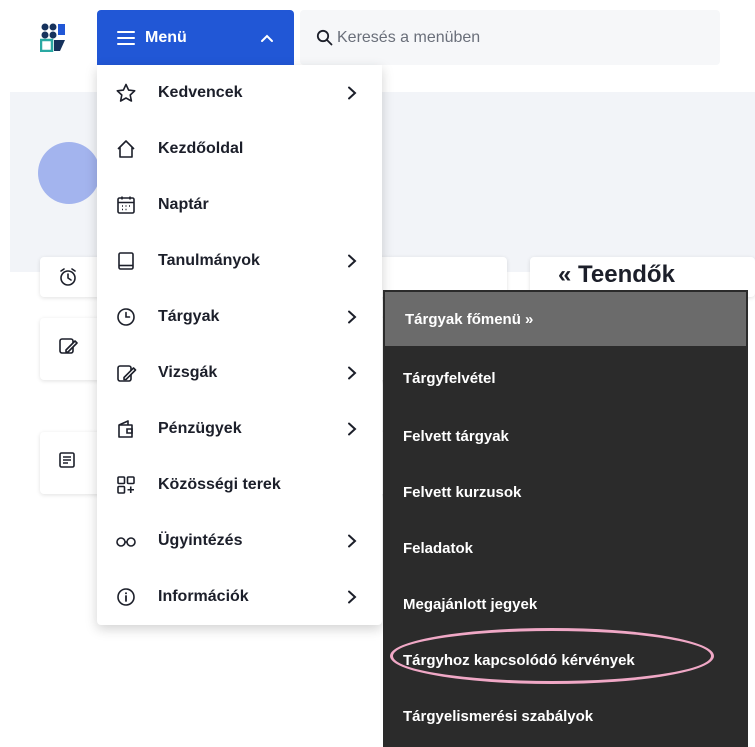 The height and width of the screenshot is (747, 755). What do you see at coordinates (200, 540) in the screenshot?
I see `menu-item-label: Ügyintézés` at bounding box center [200, 540].